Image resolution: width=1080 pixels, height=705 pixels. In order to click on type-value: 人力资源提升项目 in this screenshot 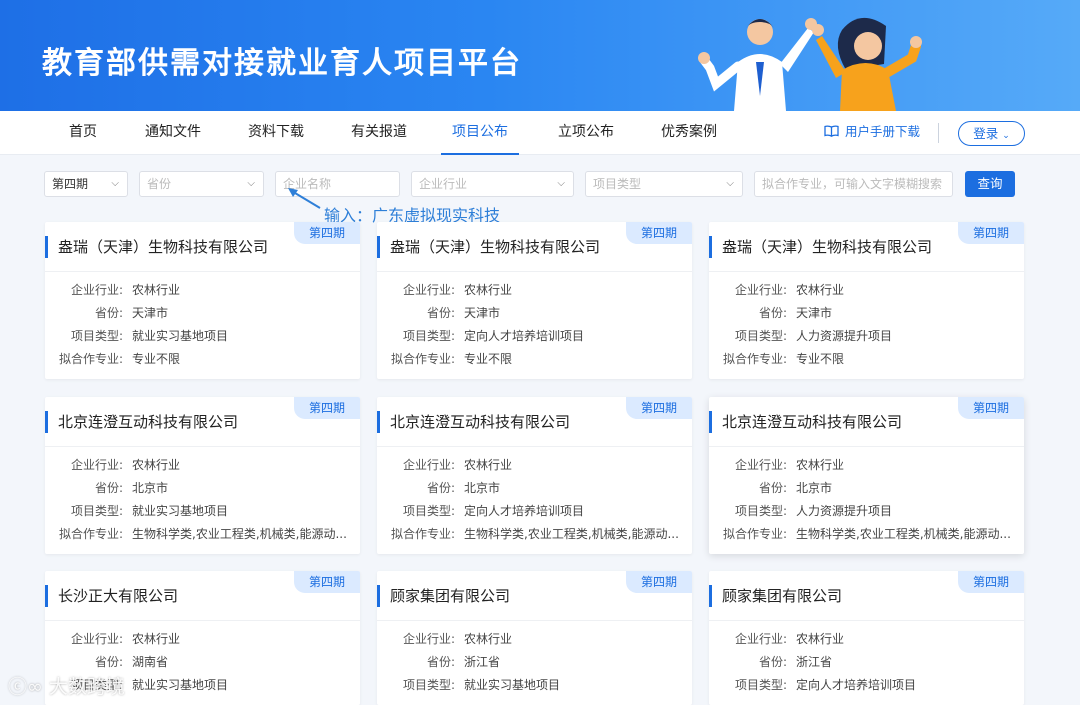, I will do `click(844, 511)`.